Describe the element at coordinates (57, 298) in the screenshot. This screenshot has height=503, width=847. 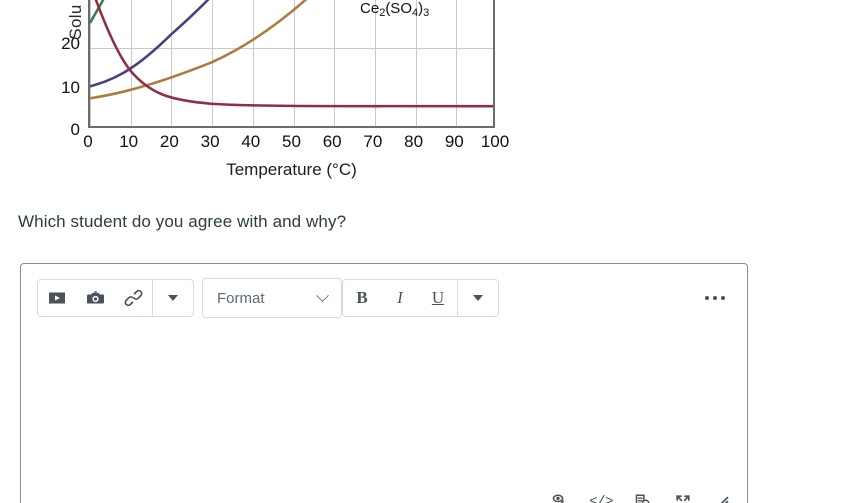
I see `media-icon` at that location.